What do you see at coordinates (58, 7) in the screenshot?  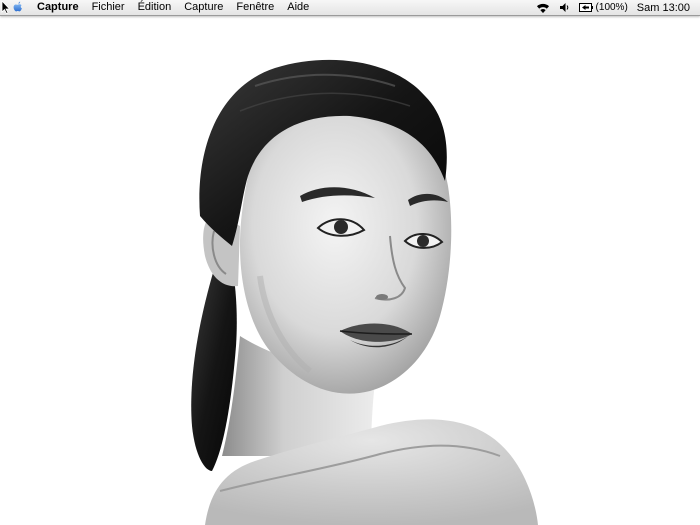 I see `menu-app-capture: Capture` at bounding box center [58, 7].